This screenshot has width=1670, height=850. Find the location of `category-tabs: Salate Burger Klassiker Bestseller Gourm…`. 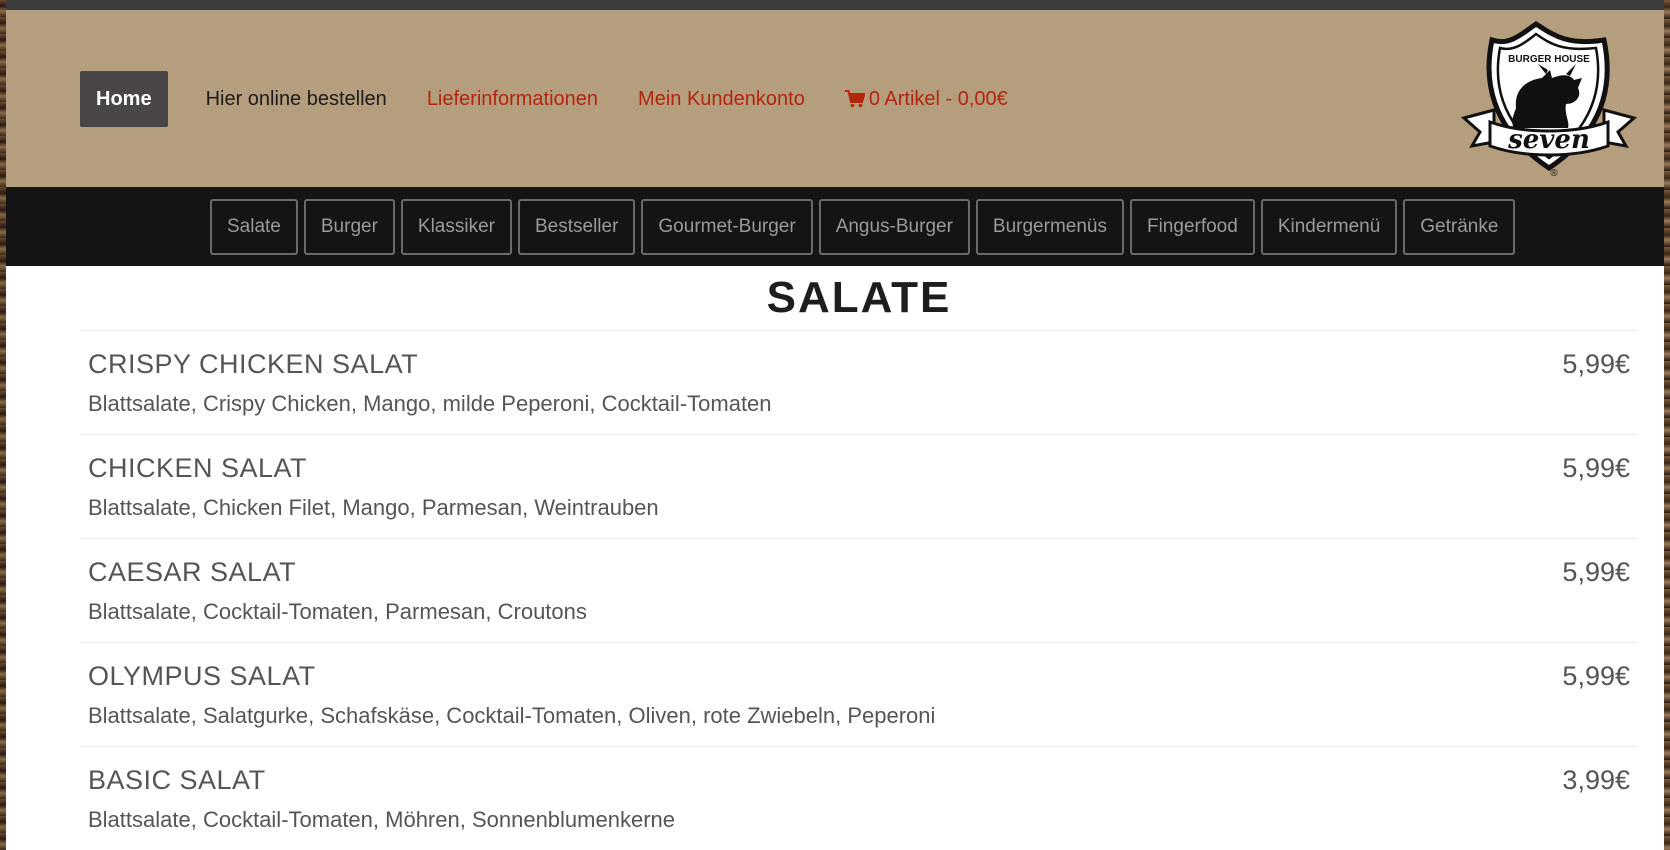

category-tabs: Salate Burger Klassiker Bestseller Gourm… is located at coordinates (865, 227).